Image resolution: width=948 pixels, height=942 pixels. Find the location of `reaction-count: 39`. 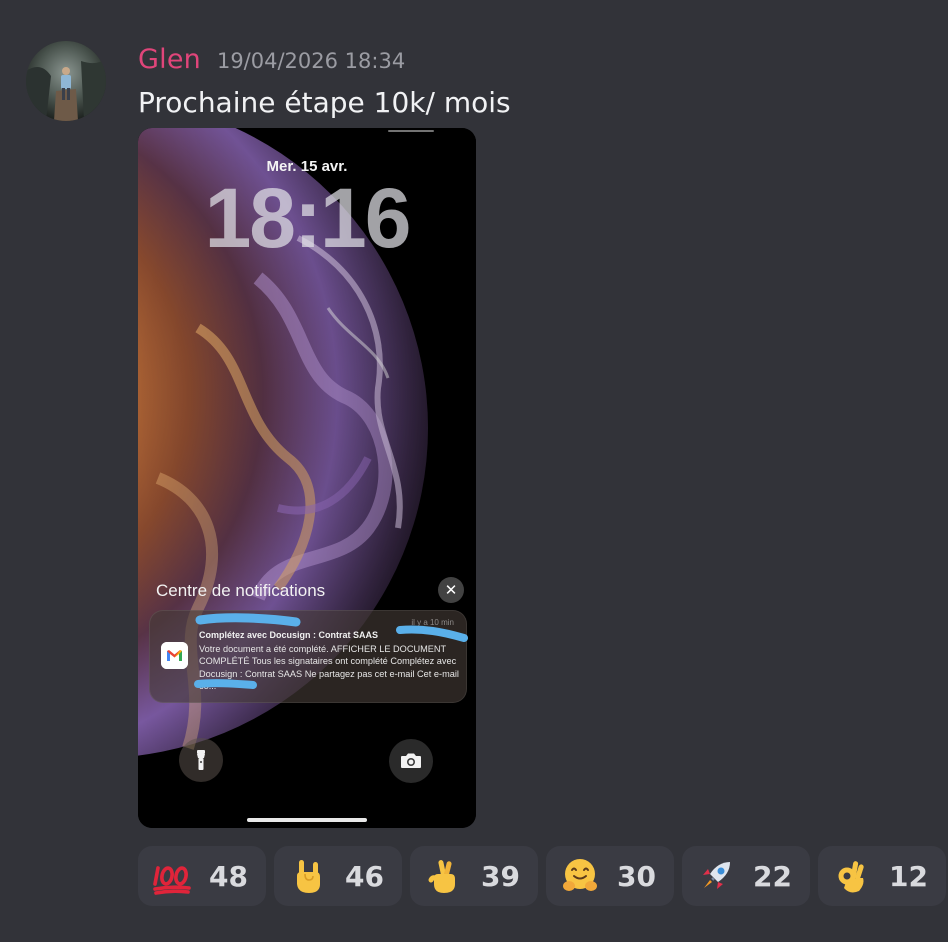

reaction-count: 39 is located at coordinates (500, 876).